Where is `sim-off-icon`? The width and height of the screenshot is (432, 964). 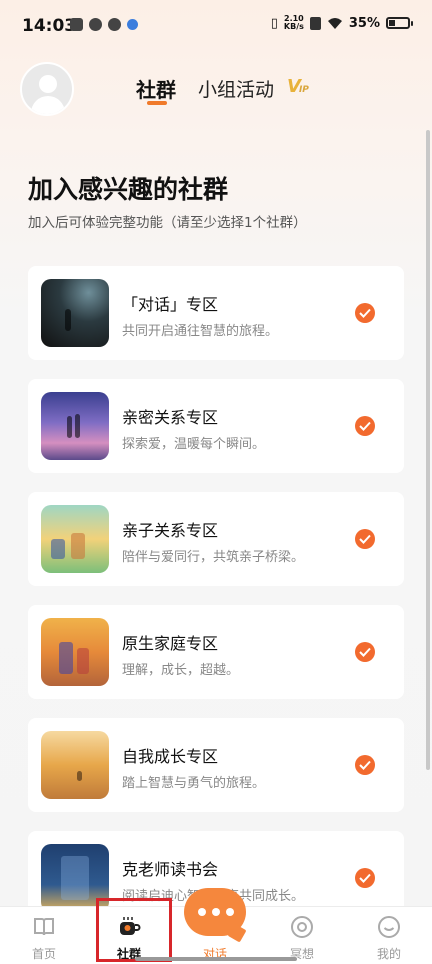 sim-off-icon is located at coordinates (315, 23).